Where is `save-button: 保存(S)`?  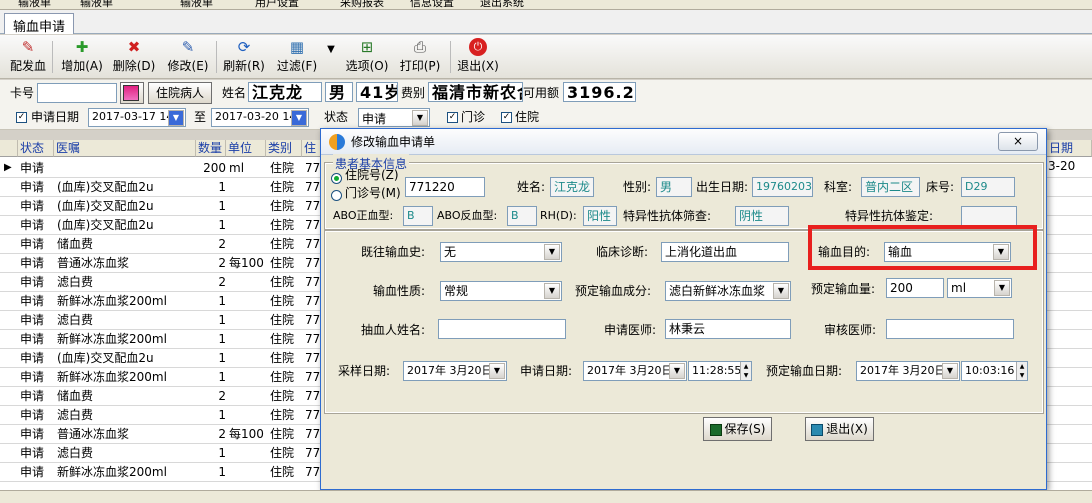 save-button: 保存(S) is located at coordinates (737, 429).